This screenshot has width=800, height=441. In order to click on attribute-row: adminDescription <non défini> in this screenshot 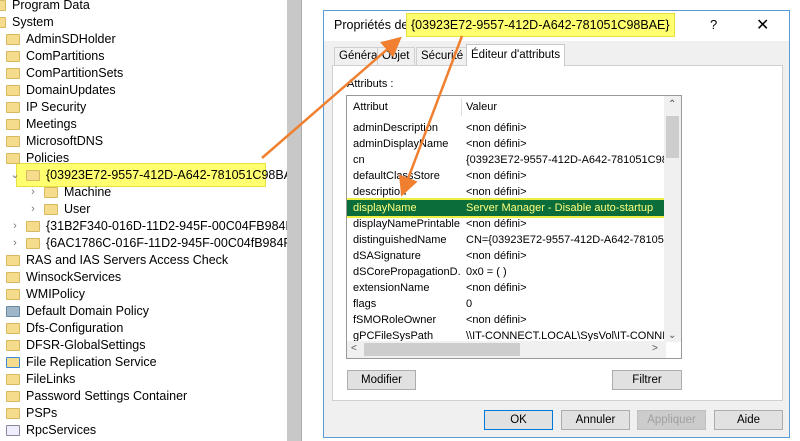, I will do `click(505, 128)`.